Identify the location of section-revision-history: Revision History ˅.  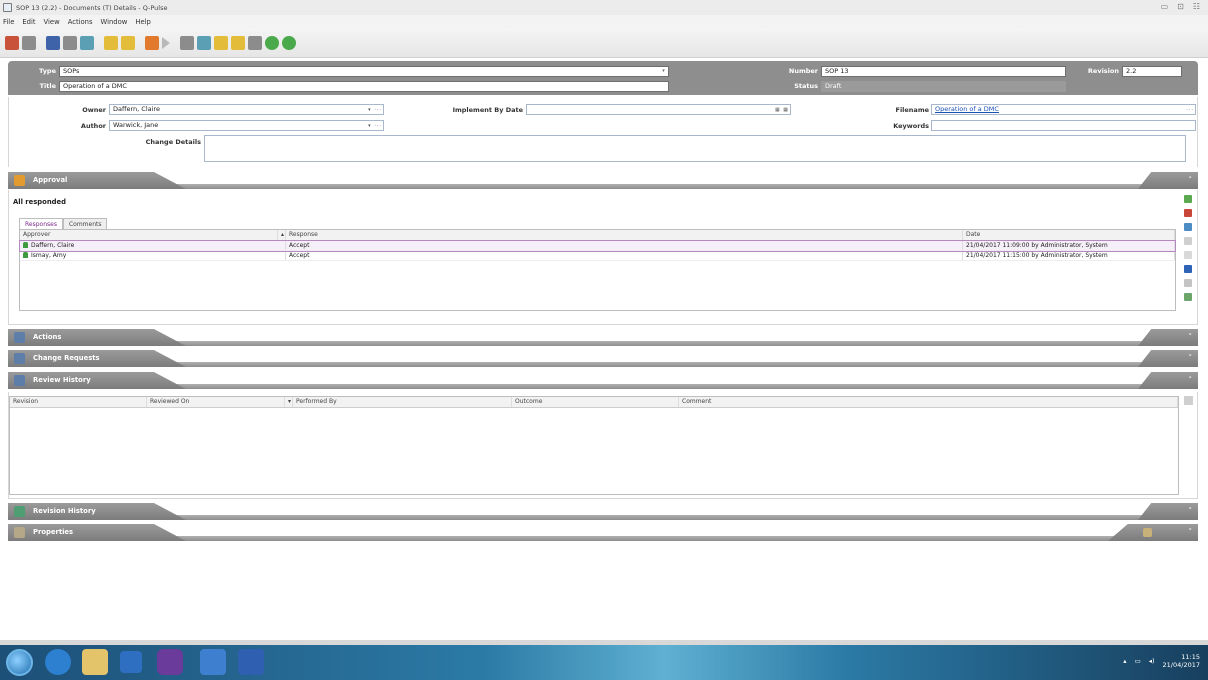
(603, 511).